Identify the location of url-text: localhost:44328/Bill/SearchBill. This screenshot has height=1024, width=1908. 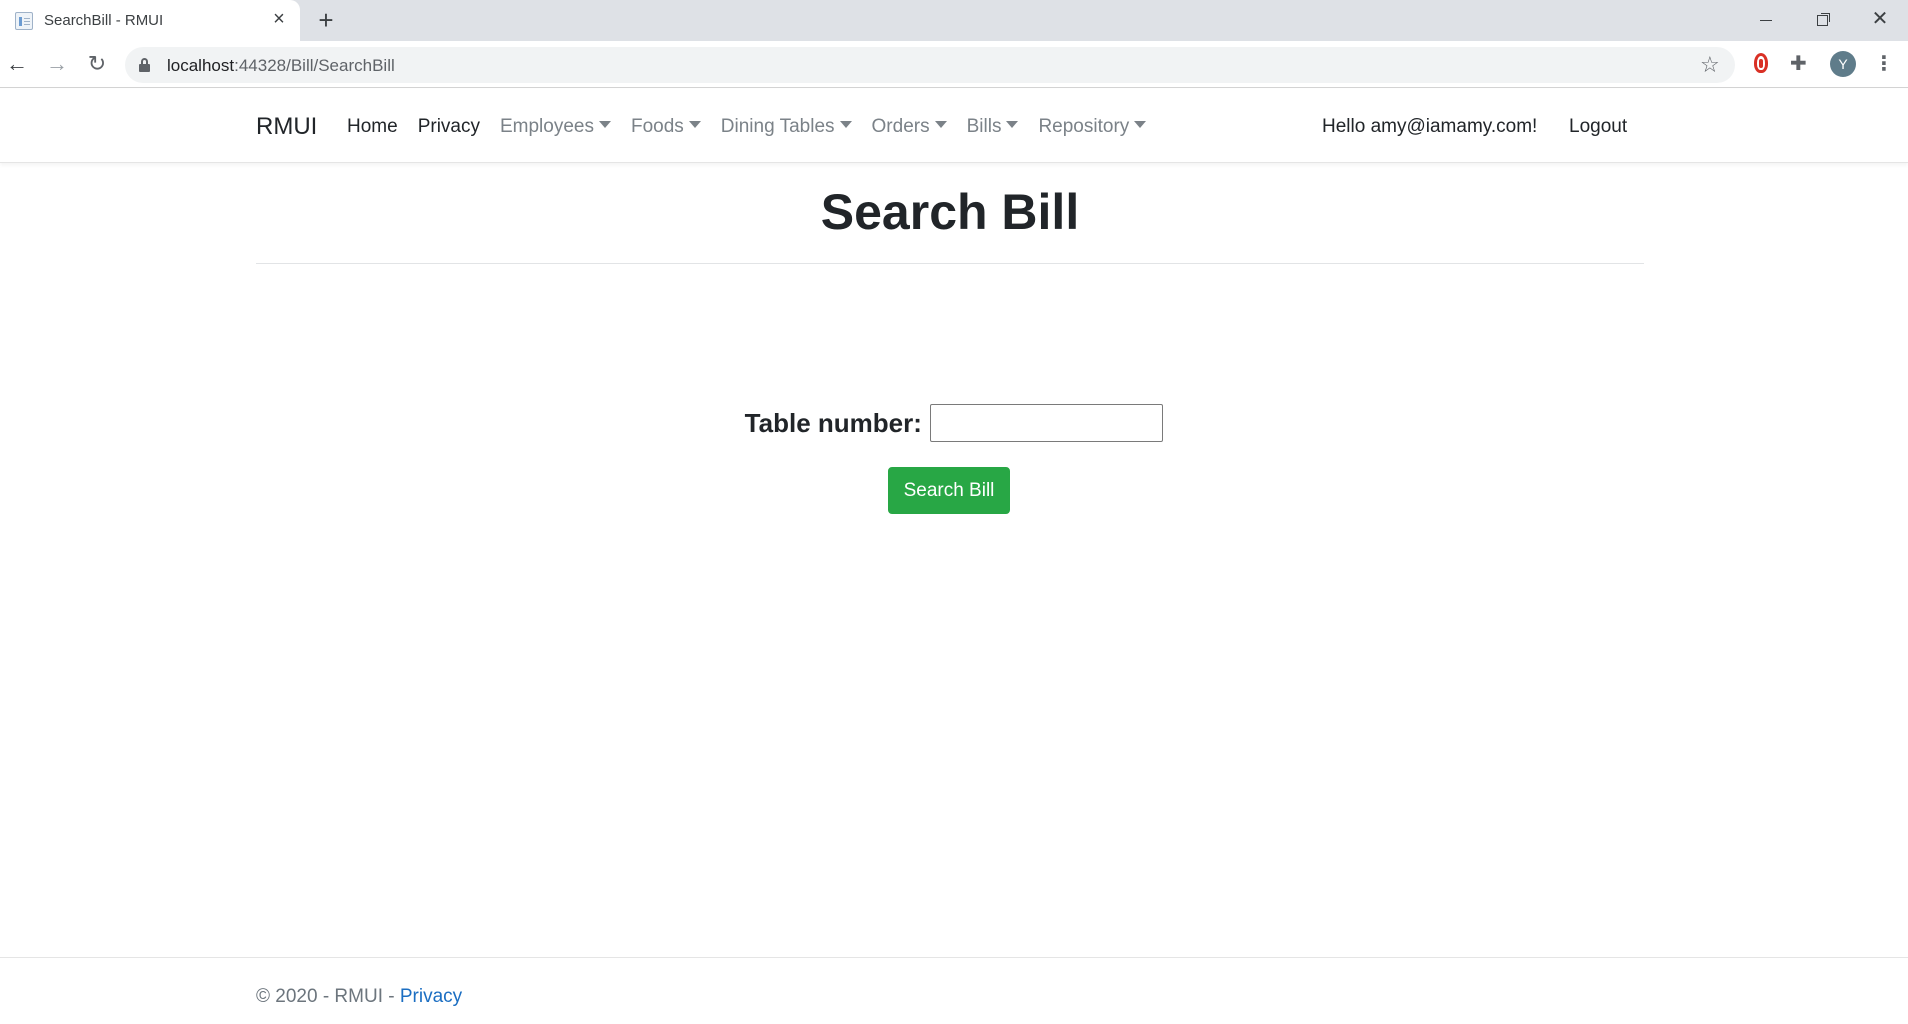
(281, 66).